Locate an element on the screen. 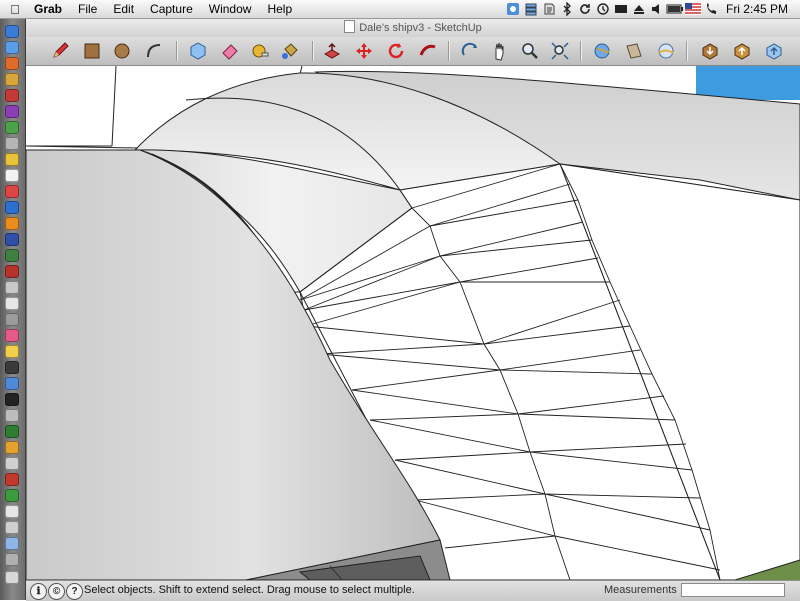 This screenshot has height=601, width=800. sync-icon is located at coordinates (585, 9).